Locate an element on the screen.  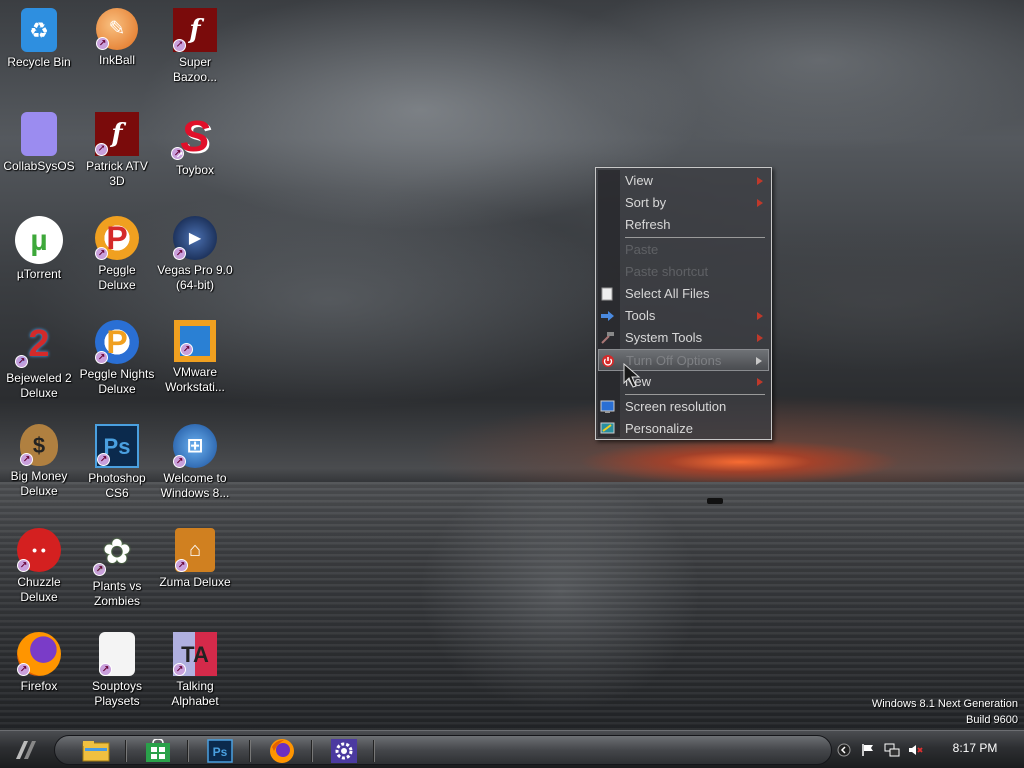
taskbar-settings is located at coordinates (344, 751).